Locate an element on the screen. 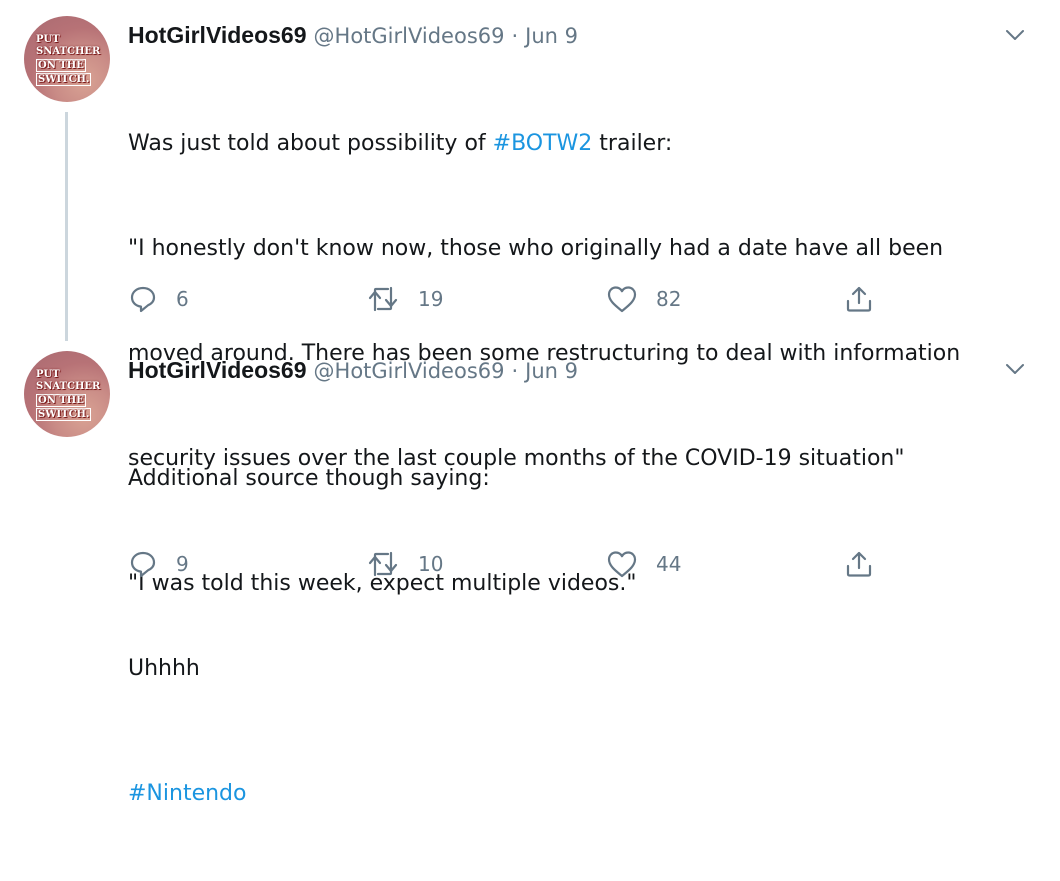  retweet-button: 10 is located at coordinates (404, 564).